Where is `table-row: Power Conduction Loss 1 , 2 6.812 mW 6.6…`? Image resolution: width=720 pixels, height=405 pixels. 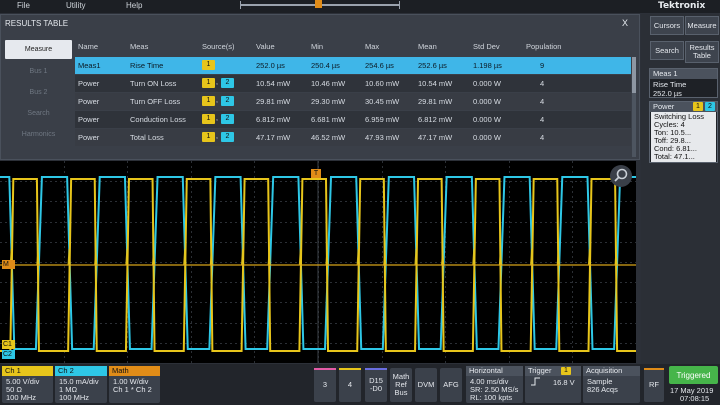 table-row: Power Conduction Loss 1 , 2 6.812 mW 6.6… is located at coordinates (353, 119).